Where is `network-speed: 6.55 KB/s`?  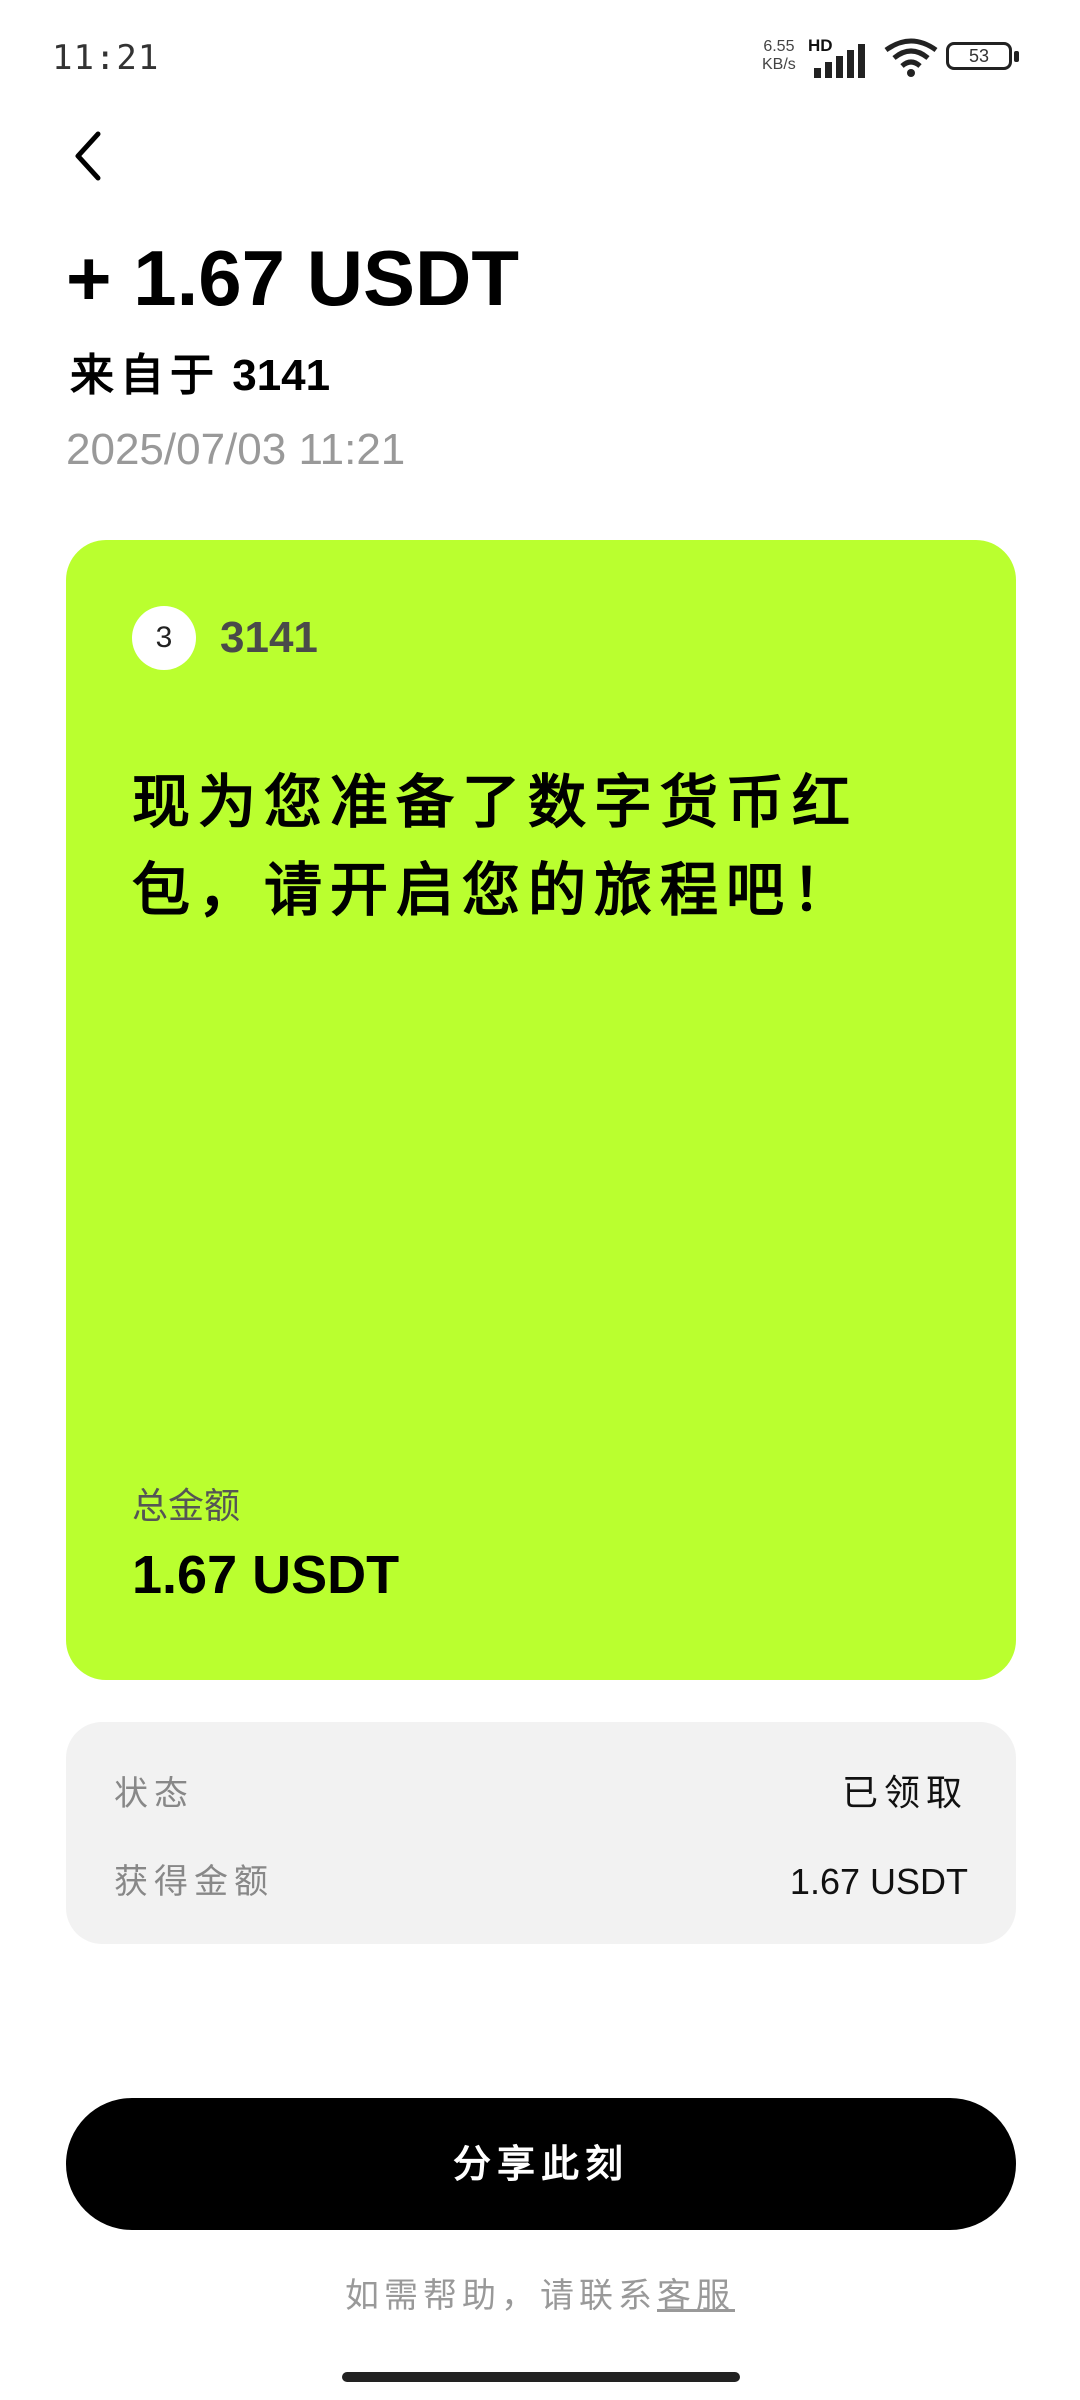
network-speed: 6.55 KB/s is located at coordinates (779, 56).